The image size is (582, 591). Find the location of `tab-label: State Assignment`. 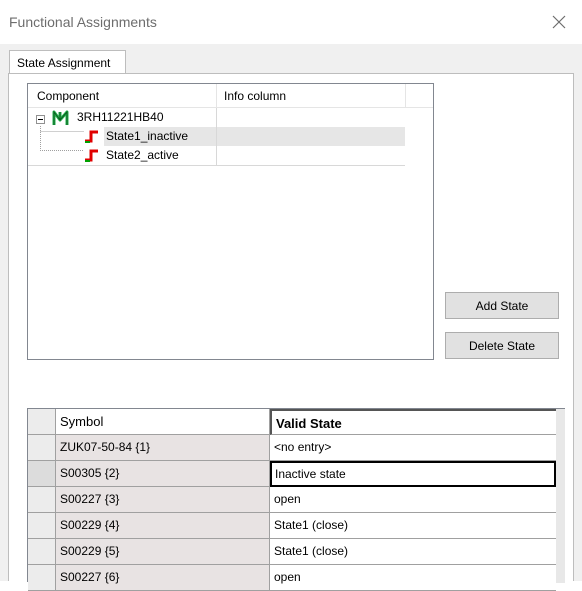

tab-label: State Assignment is located at coordinates (64, 63).